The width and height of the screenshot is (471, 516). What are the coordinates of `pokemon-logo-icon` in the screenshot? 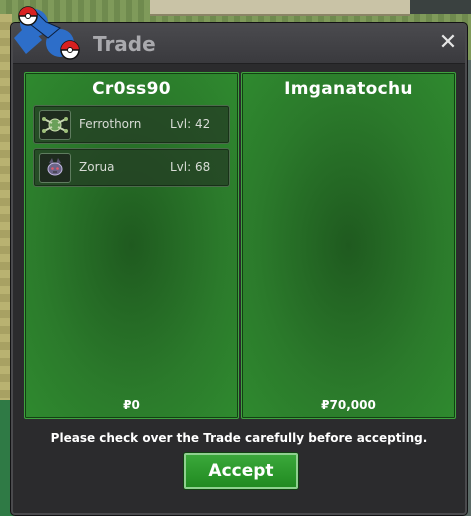 It's located at (48, 33).